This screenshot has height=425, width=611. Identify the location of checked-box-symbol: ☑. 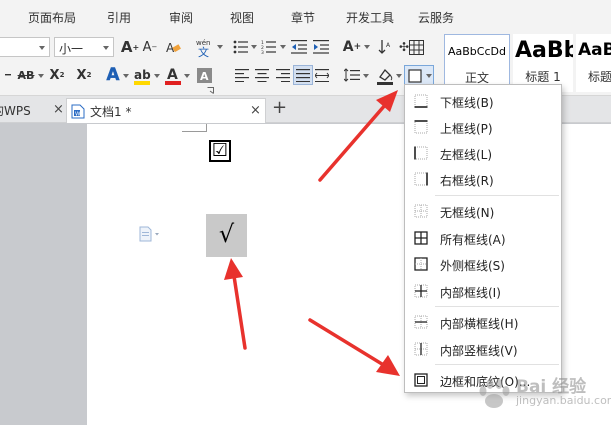
(220, 151).